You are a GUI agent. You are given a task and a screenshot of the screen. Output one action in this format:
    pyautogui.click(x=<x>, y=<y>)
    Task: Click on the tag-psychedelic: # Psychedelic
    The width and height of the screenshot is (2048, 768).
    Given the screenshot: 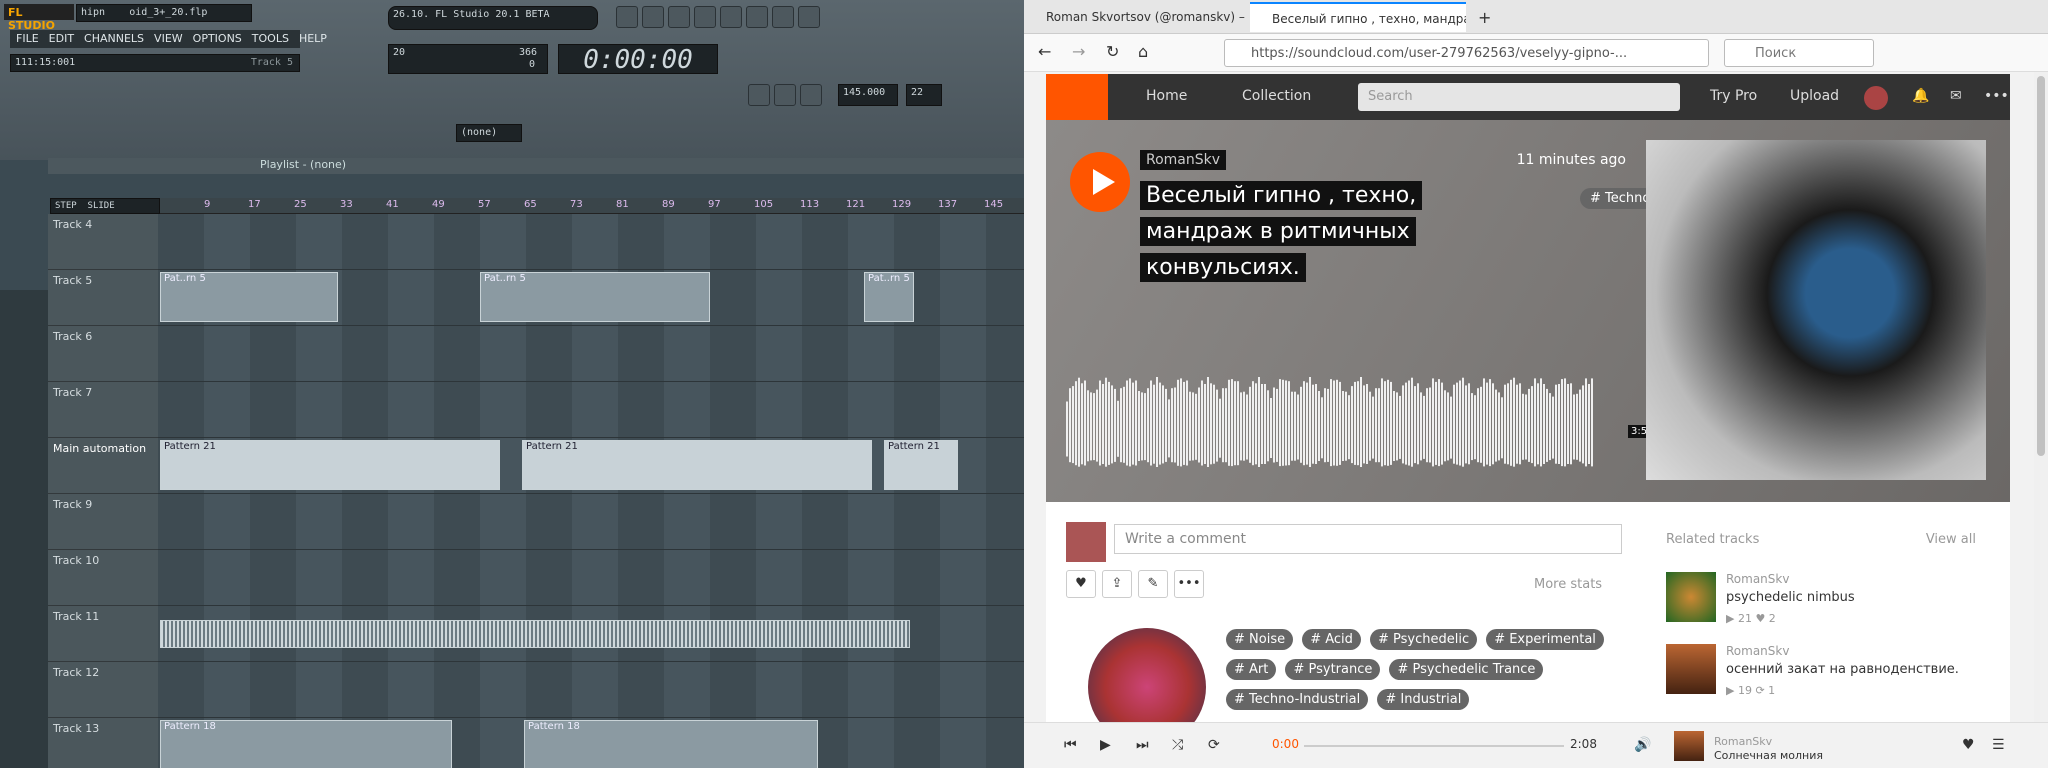 What is the action you would take?
    pyautogui.click(x=1423, y=639)
    